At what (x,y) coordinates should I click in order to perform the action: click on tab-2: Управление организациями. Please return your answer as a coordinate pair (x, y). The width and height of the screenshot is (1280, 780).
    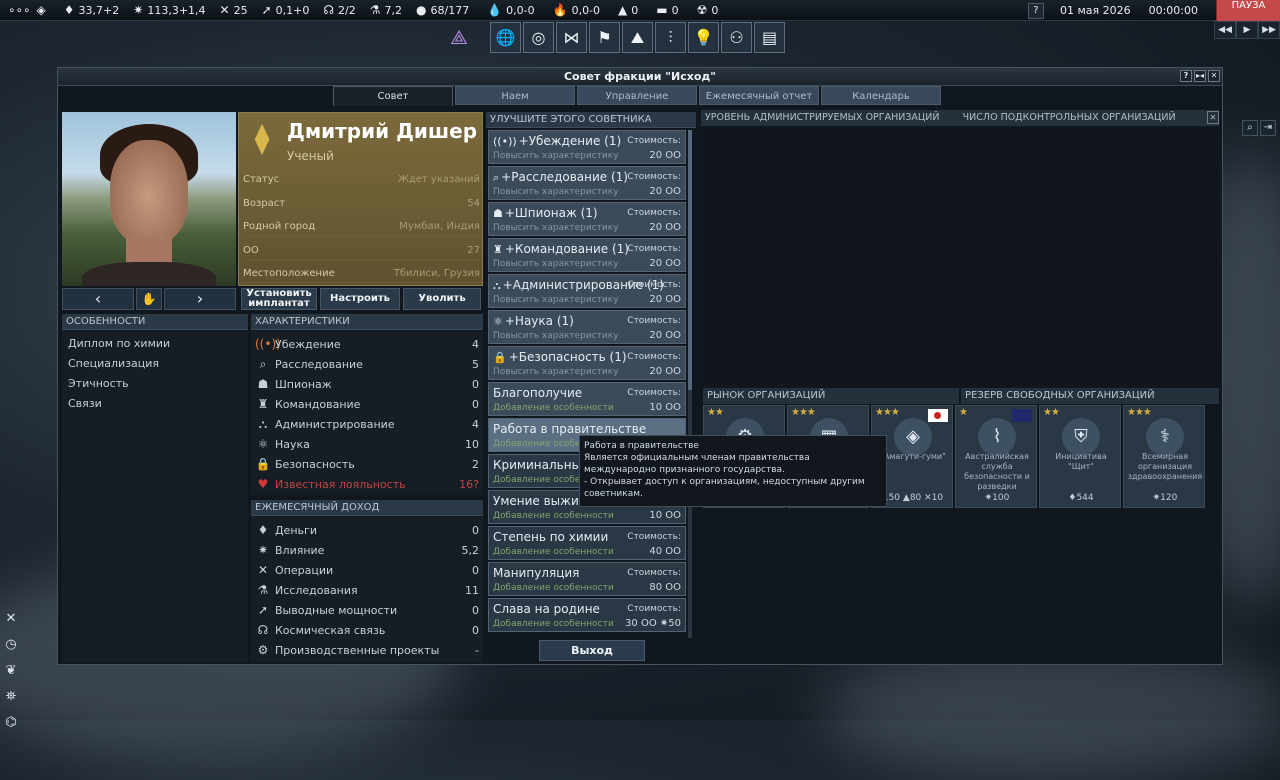
    Looking at the image, I should click on (637, 103).